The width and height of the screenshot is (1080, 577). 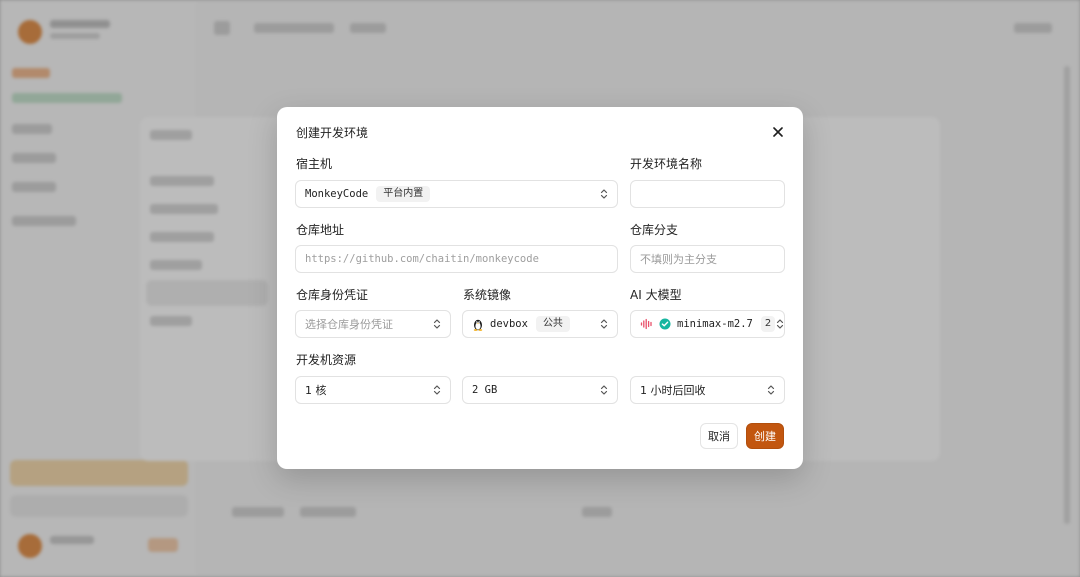 I want to click on ai-model-label: AI 大模型, so click(x=656, y=295).